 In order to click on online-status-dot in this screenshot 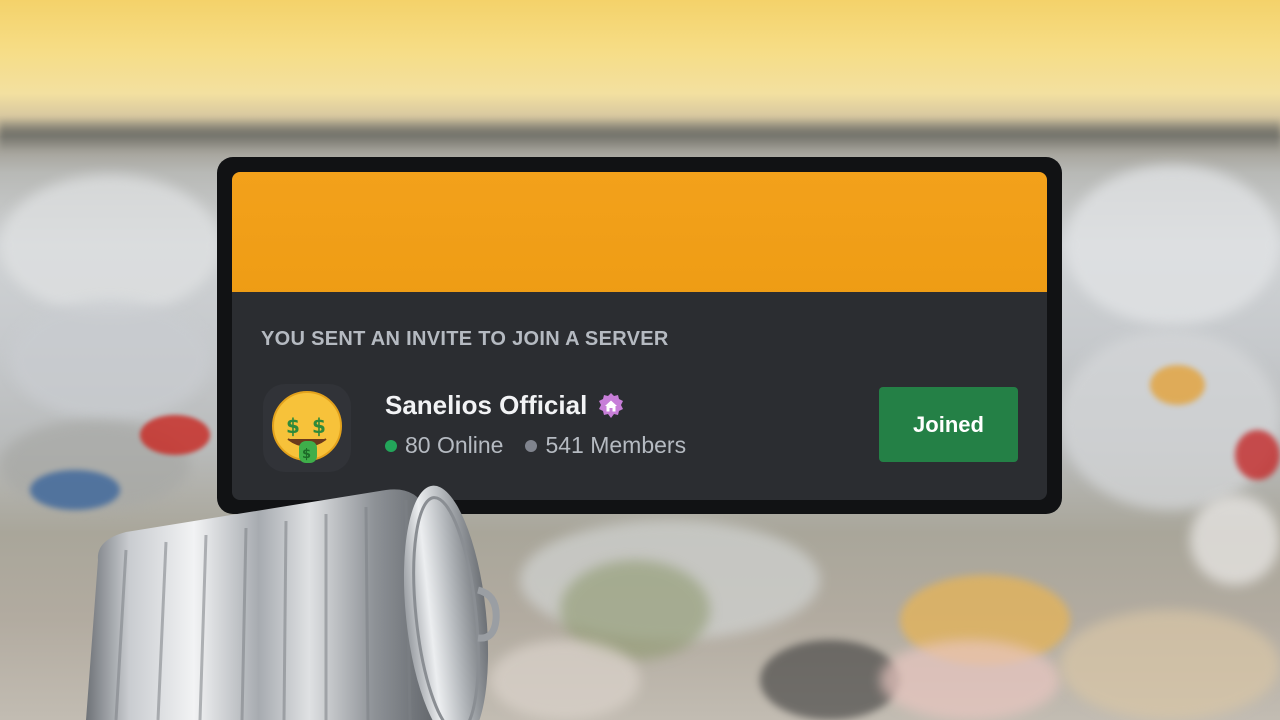, I will do `click(391, 445)`.